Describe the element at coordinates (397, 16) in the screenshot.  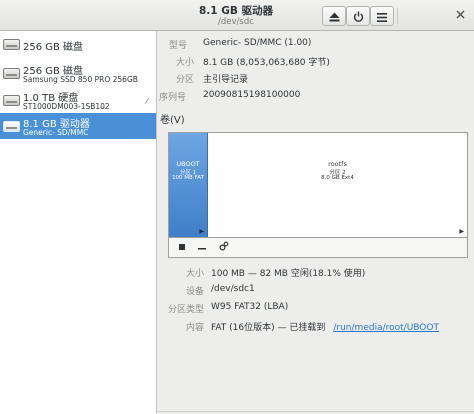
I see `header-separator` at that location.